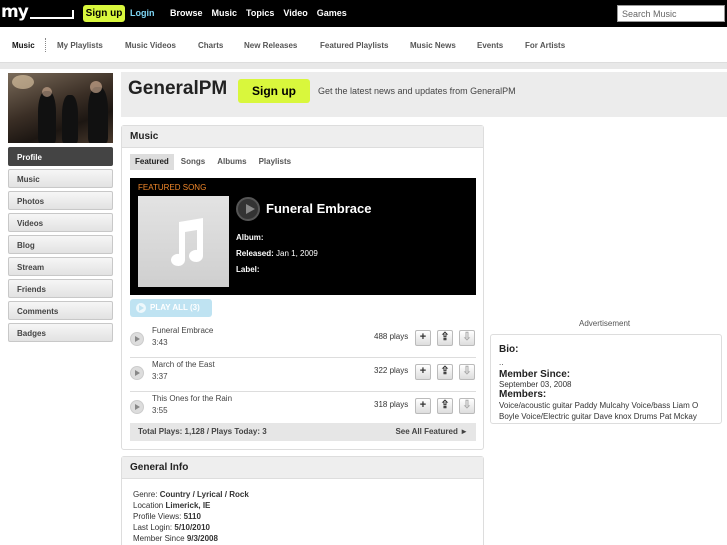 This screenshot has width=727, height=545. Describe the element at coordinates (187, 242) in the screenshot. I see `music-note-icon` at that location.